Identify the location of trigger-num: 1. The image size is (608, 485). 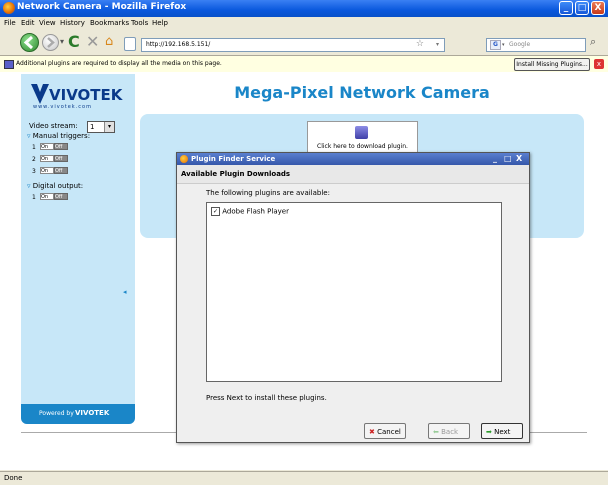
(34, 147).